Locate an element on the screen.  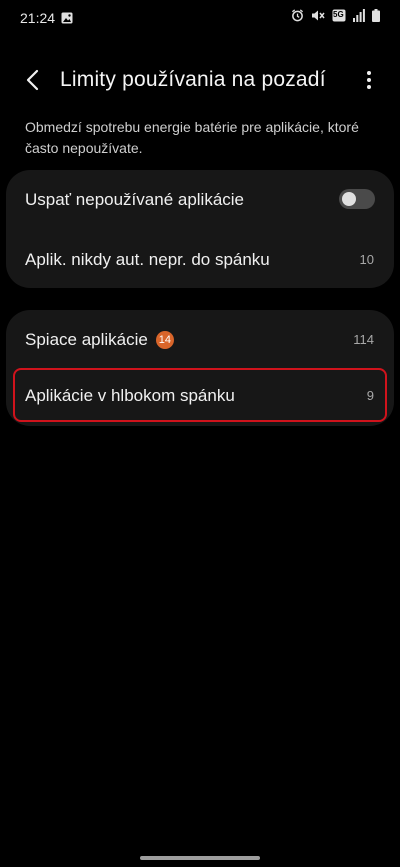
status-time: 21:24 is located at coordinates (38, 18).